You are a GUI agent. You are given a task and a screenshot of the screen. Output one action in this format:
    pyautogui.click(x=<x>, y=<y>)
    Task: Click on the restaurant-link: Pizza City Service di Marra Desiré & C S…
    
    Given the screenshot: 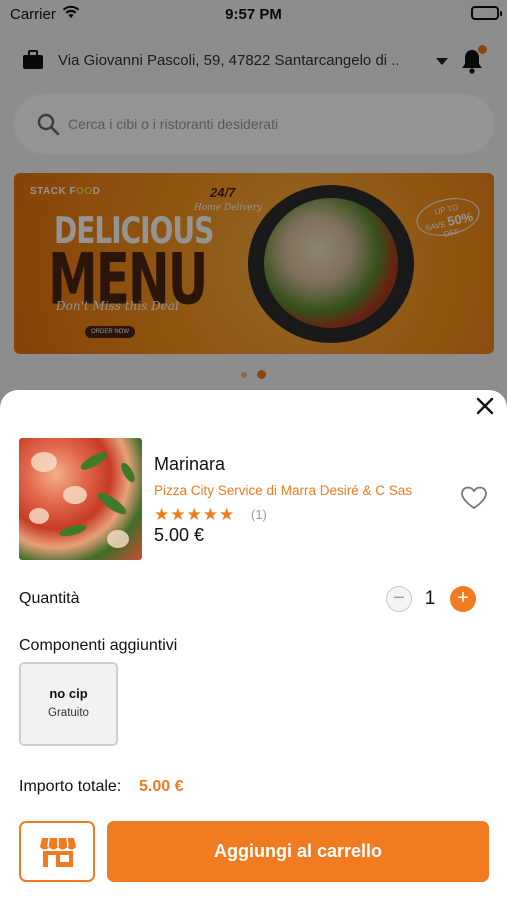 What is the action you would take?
    pyautogui.click(x=283, y=490)
    